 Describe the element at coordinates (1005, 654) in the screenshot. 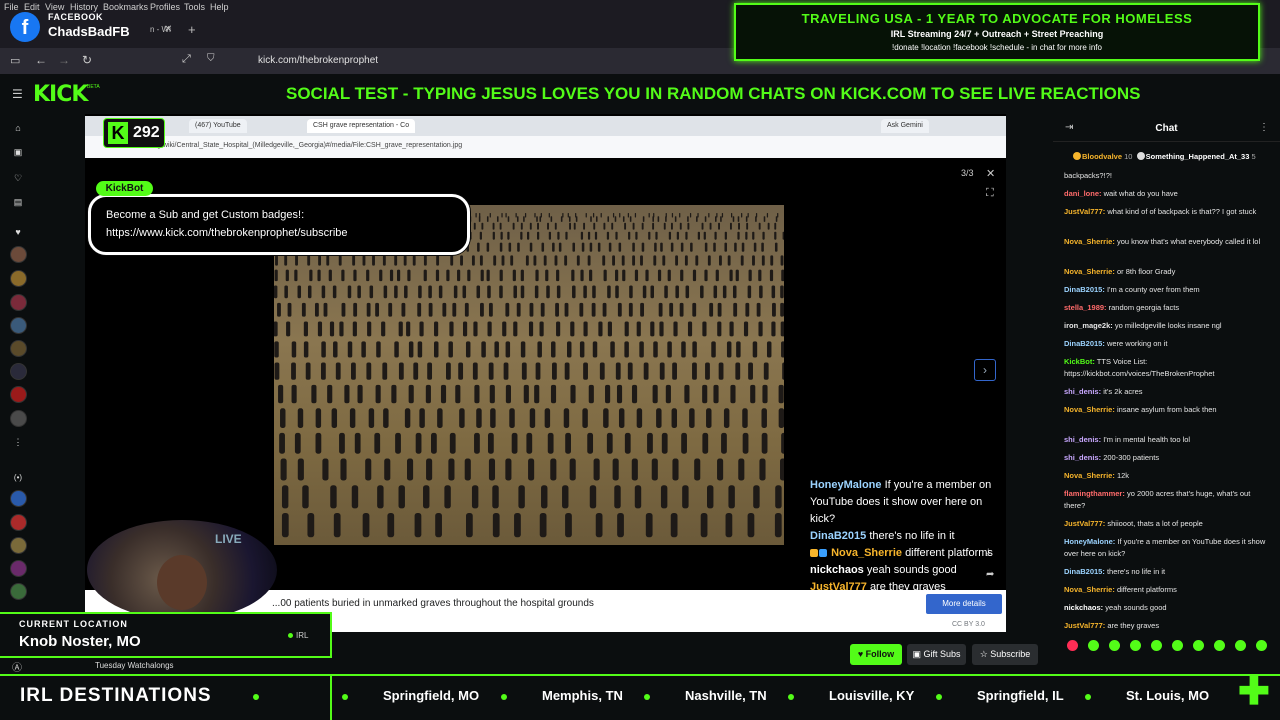

I see `subscribe-button: ☆ Subscribe` at that location.